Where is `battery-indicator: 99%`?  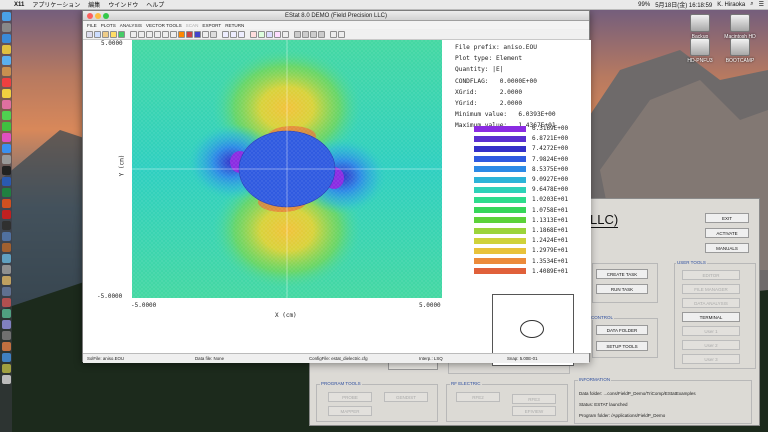
battery-indicator: 99% is located at coordinates (644, 5).